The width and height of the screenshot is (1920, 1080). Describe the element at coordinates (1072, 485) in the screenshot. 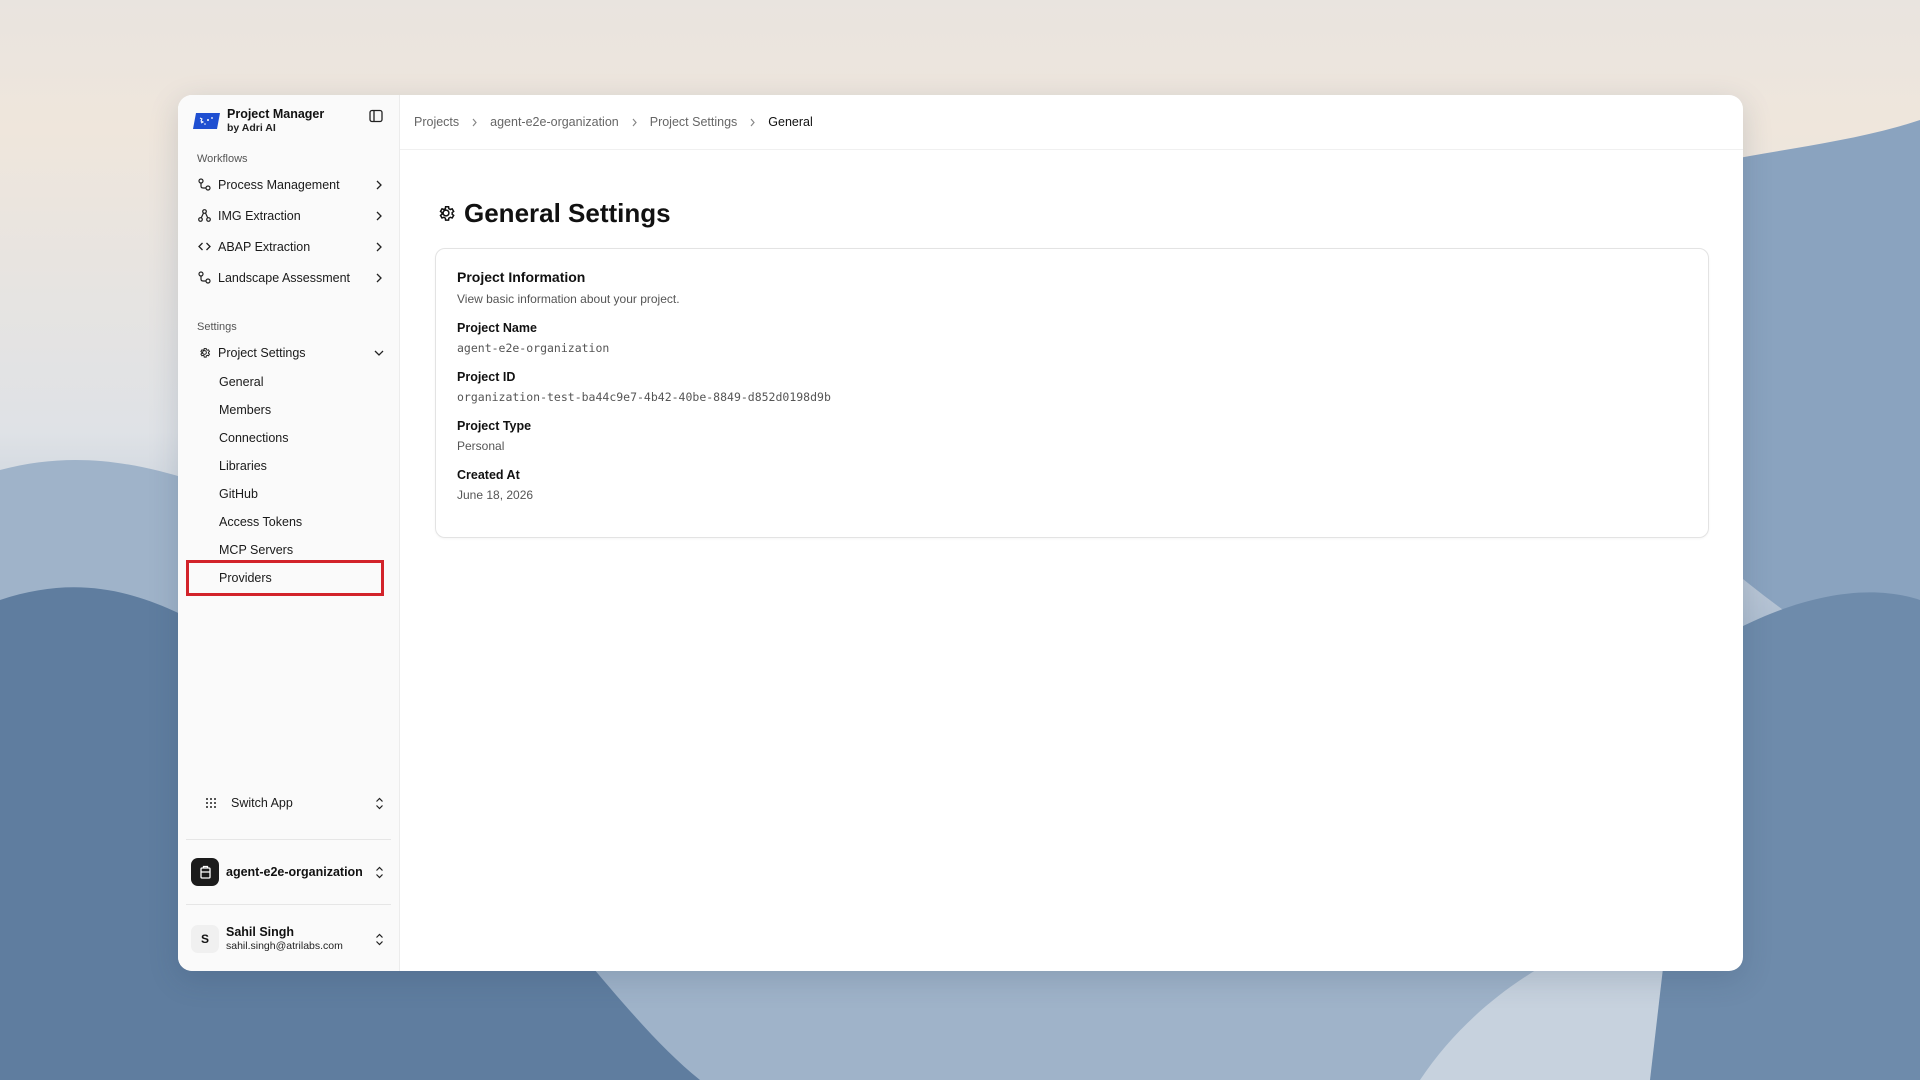

I see `field-created-at: Created At June 18, 2026` at that location.